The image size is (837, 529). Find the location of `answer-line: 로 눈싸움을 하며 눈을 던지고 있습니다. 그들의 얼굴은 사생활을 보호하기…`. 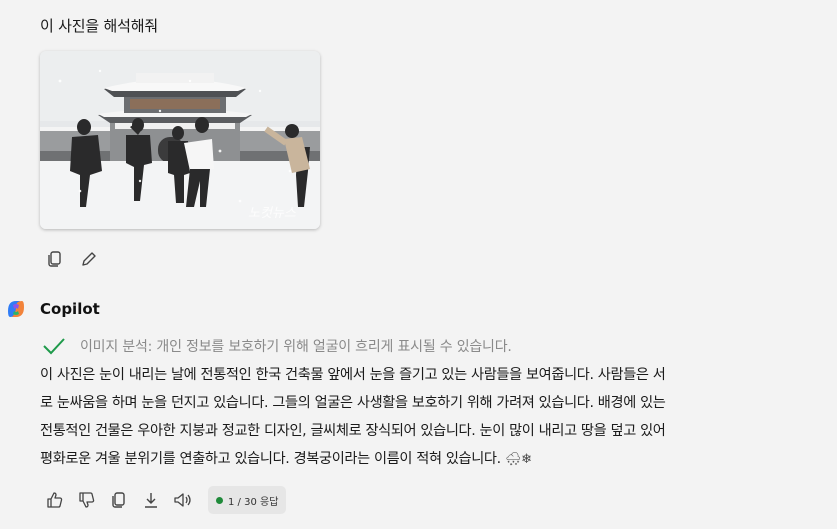

answer-line: 로 눈싸움을 하며 눈을 던지고 있습니다. 그들의 얼굴은 사생활을 보호하기… is located at coordinates (353, 403).